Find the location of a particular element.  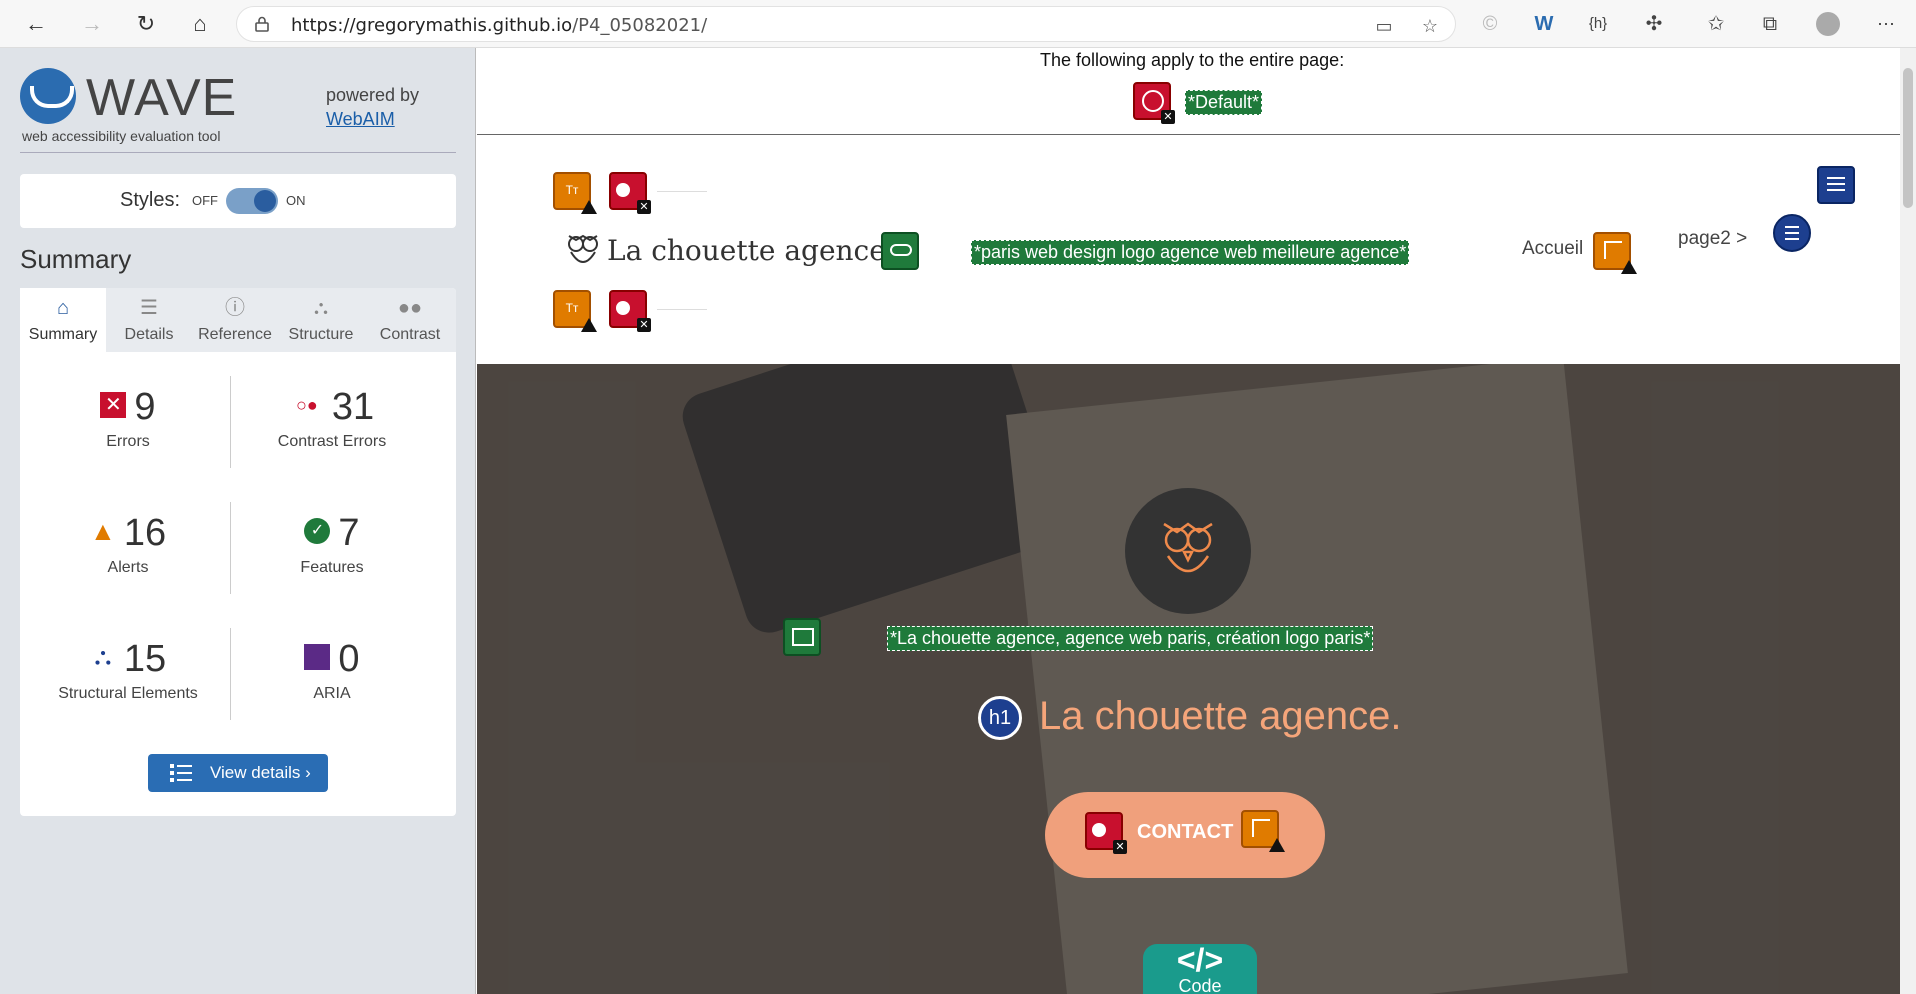

menu-more-icon: ⋯ is located at coordinates (1886, 24).